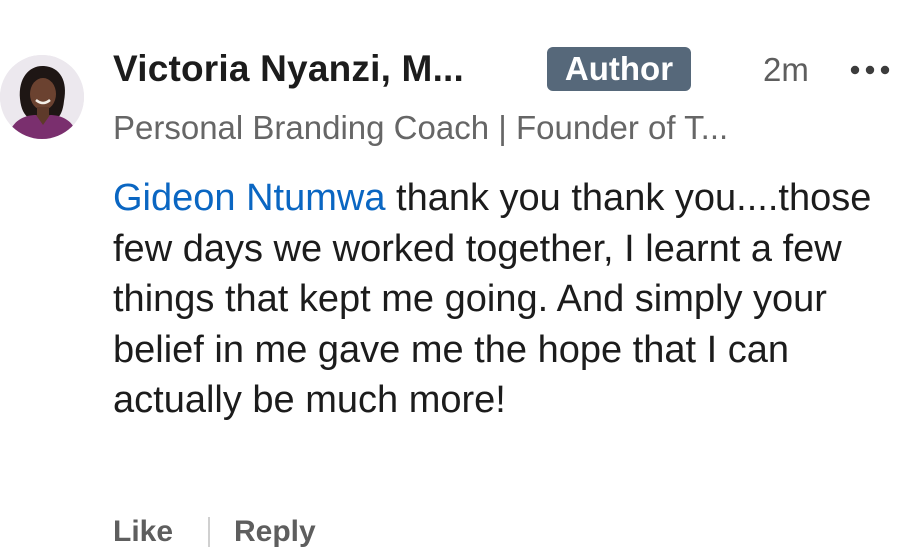  I want to click on comment-timestamp: 2m, so click(786, 69).